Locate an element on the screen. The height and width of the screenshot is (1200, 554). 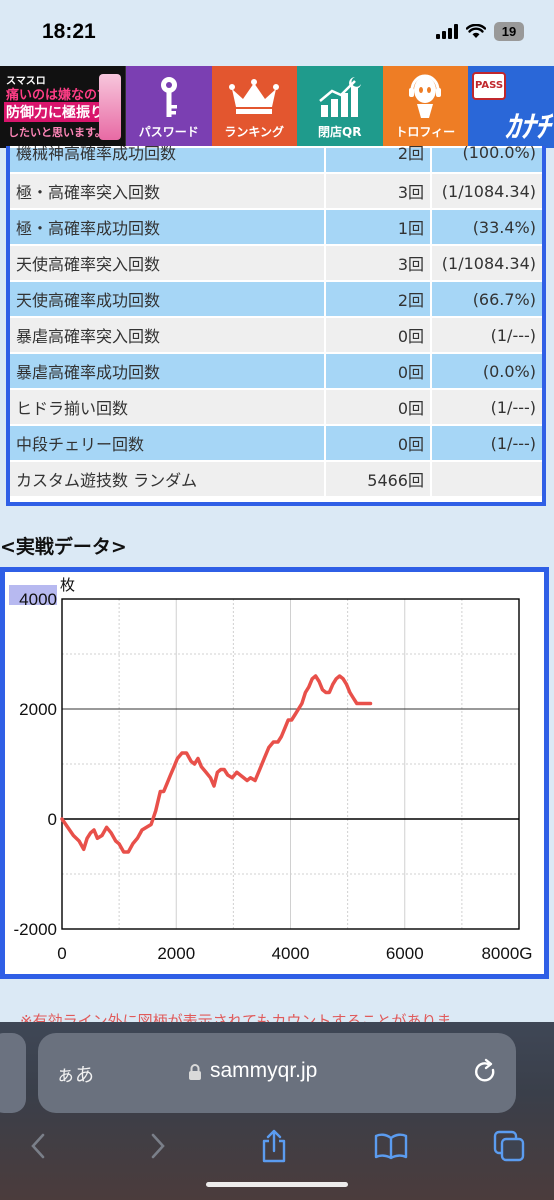
table-row: 暴虐高確率突入回数 0回 (1/---) is located at coordinates (276, 335).